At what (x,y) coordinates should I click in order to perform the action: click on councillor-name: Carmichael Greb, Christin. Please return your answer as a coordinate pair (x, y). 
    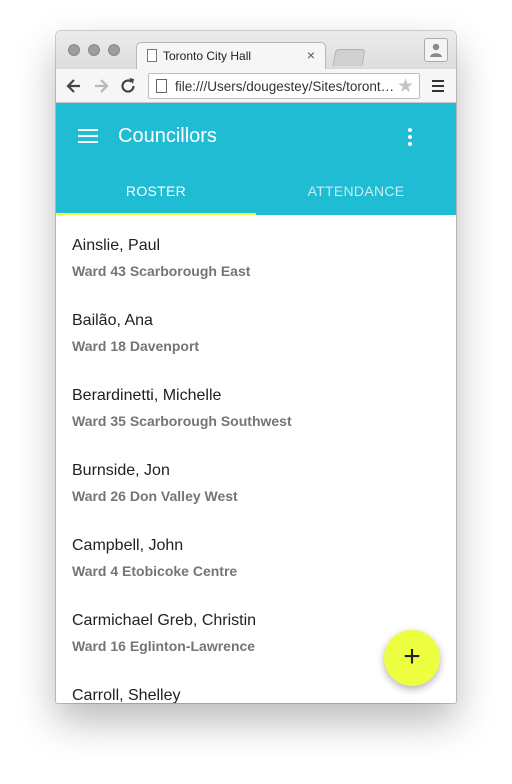
    Looking at the image, I should click on (164, 620).